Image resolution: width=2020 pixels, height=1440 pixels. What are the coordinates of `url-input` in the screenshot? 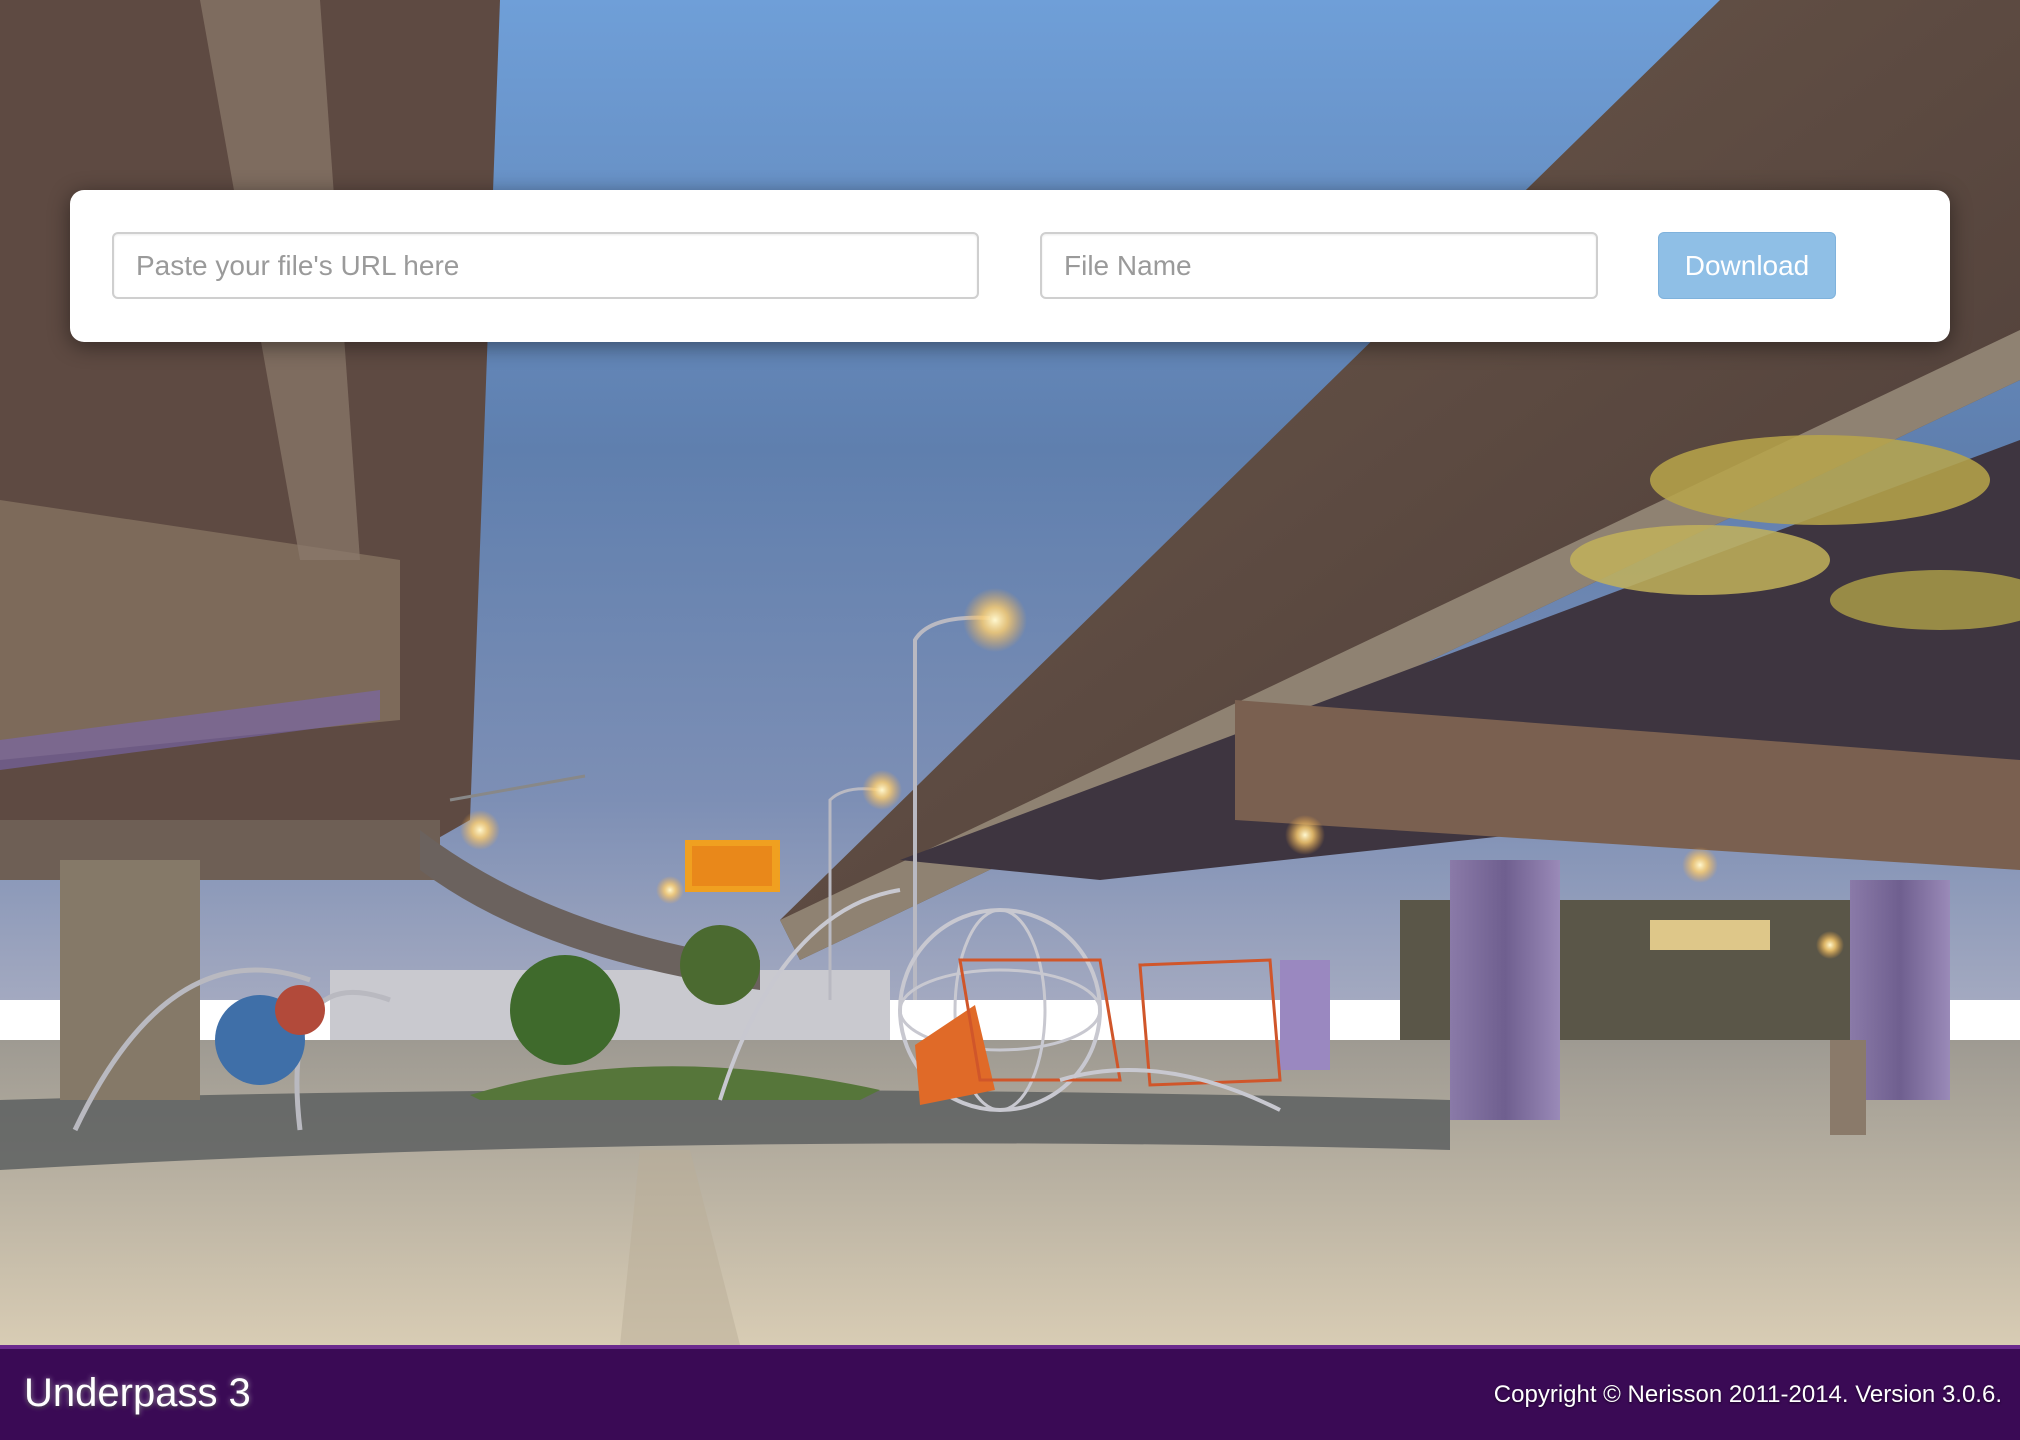 It's located at (545, 265).